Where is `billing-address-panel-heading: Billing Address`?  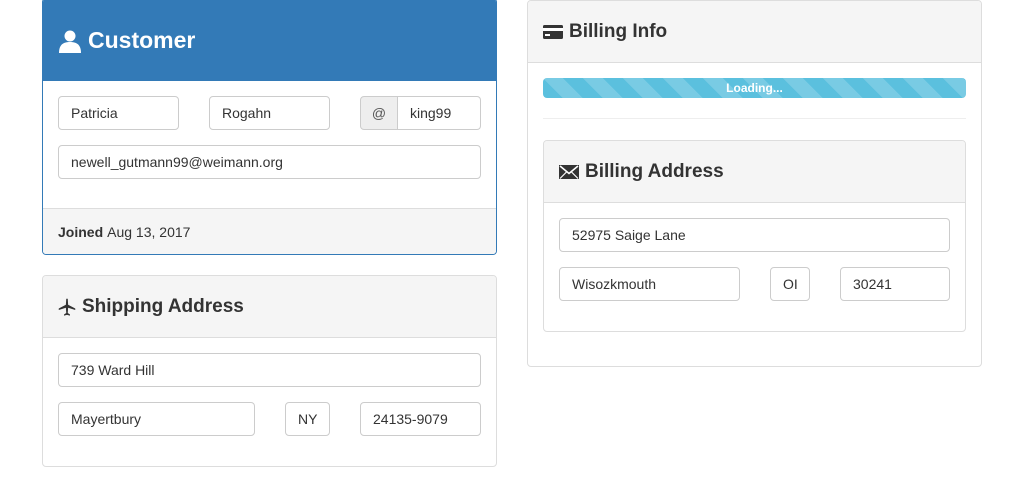
billing-address-panel-heading: Billing Address is located at coordinates (754, 172).